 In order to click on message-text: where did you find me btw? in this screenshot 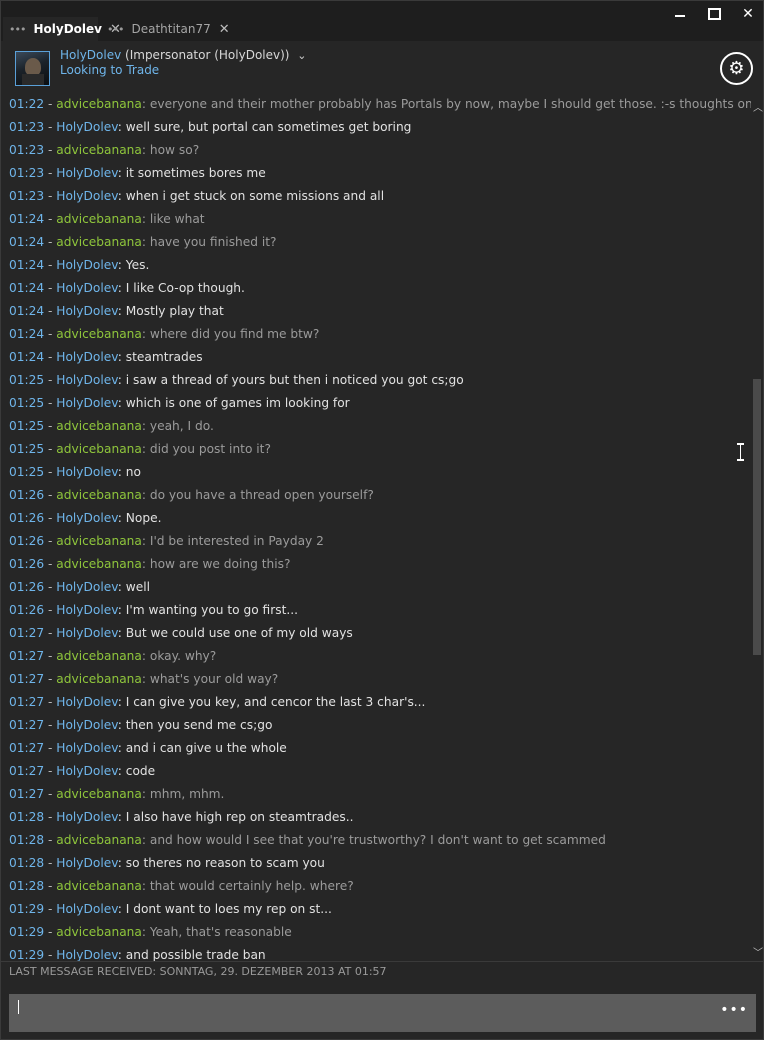, I will do `click(234, 334)`.